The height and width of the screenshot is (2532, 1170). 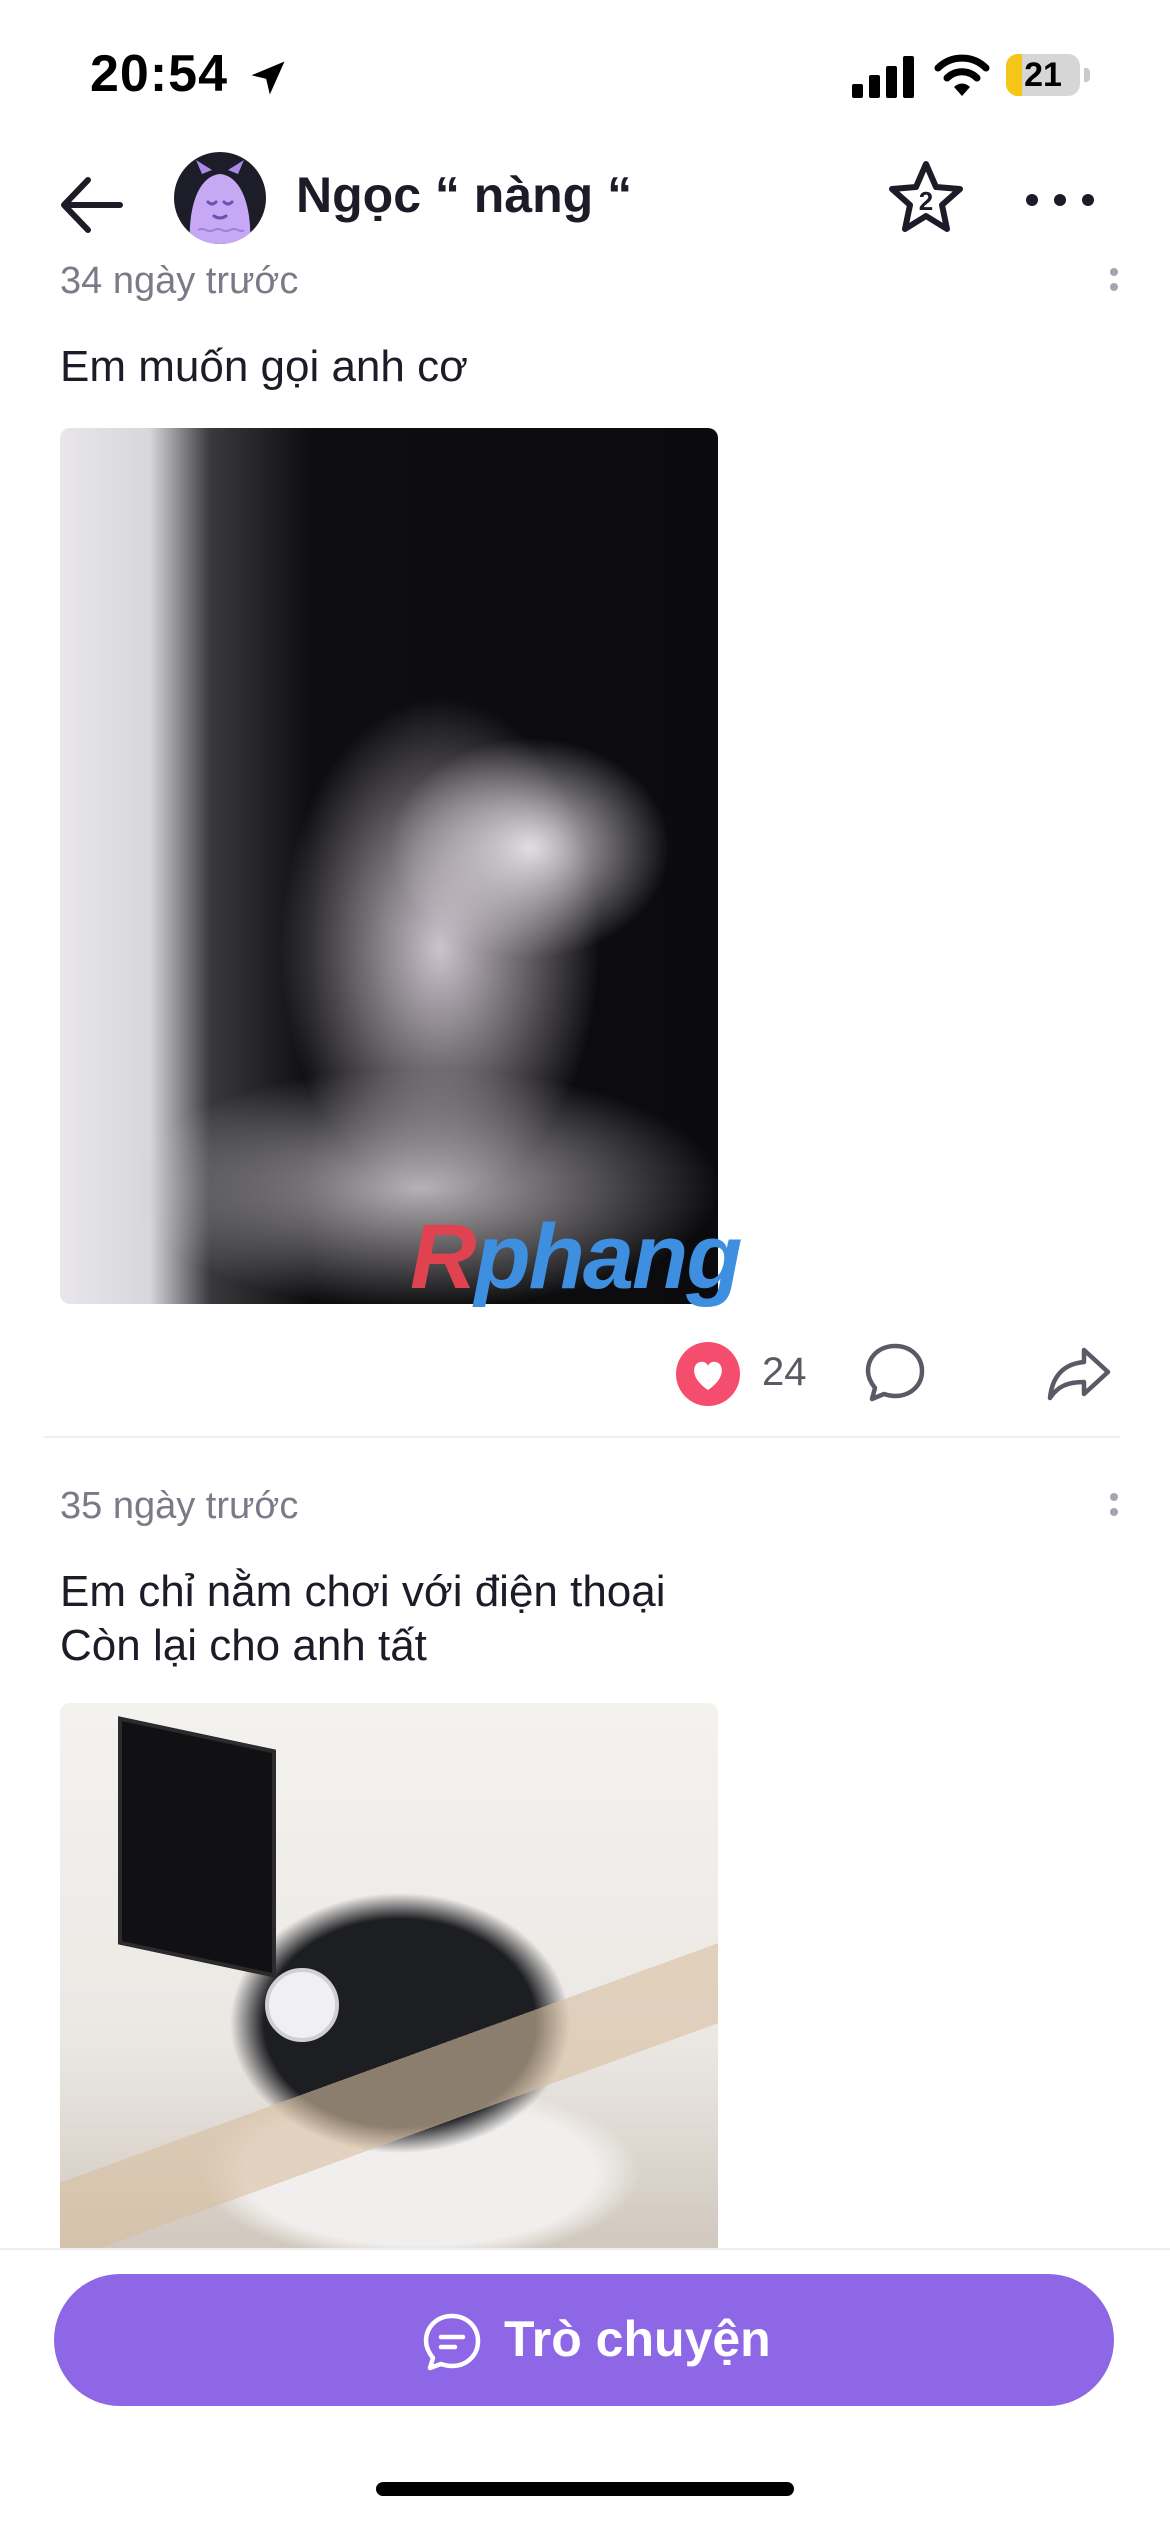 What do you see at coordinates (197, 1847) in the screenshot?
I see `photo-tv-shape` at bounding box center [197, 1847].